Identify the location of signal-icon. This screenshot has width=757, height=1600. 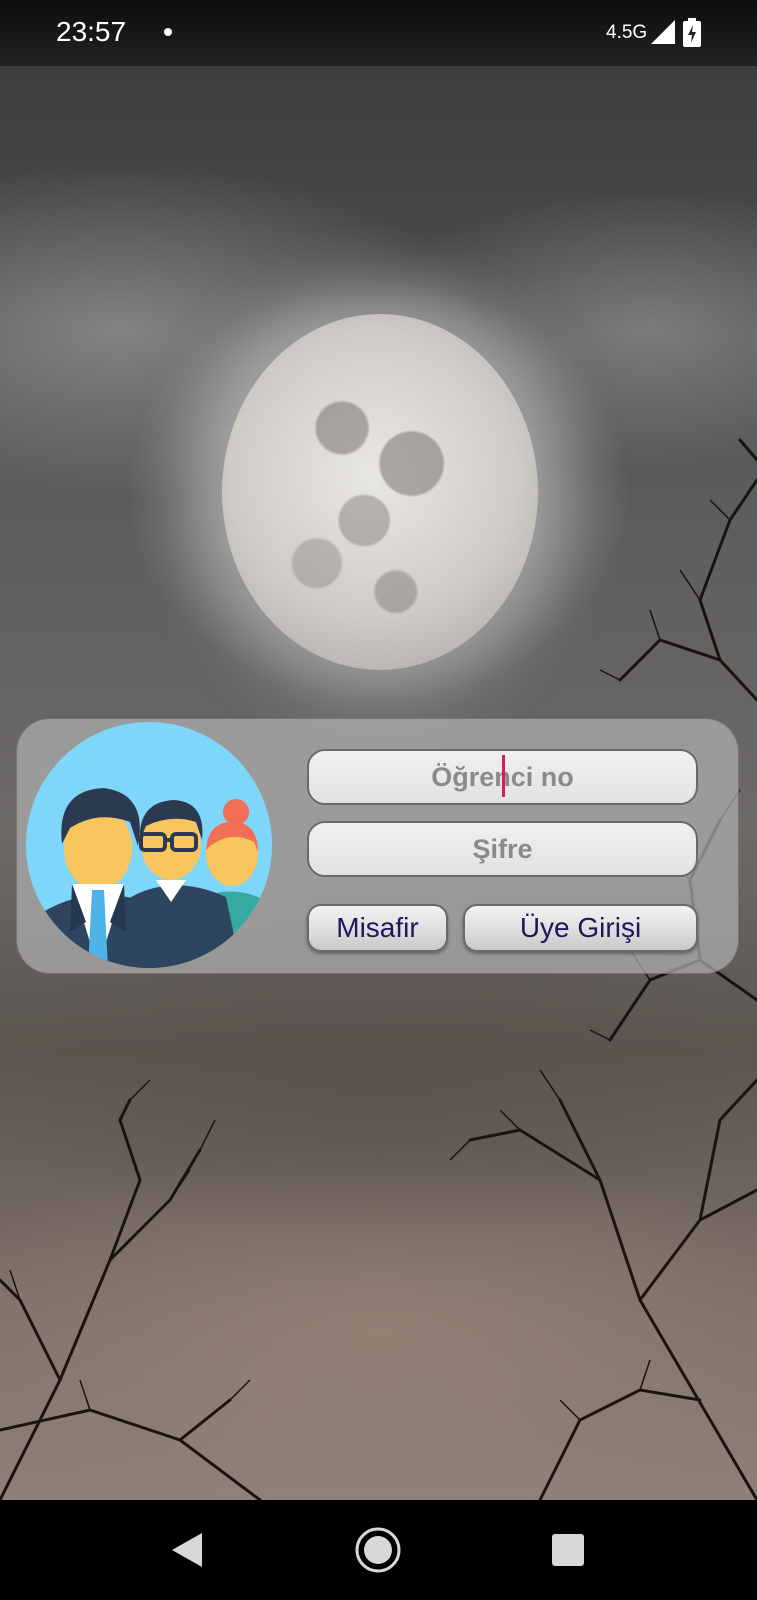
(663, 32).